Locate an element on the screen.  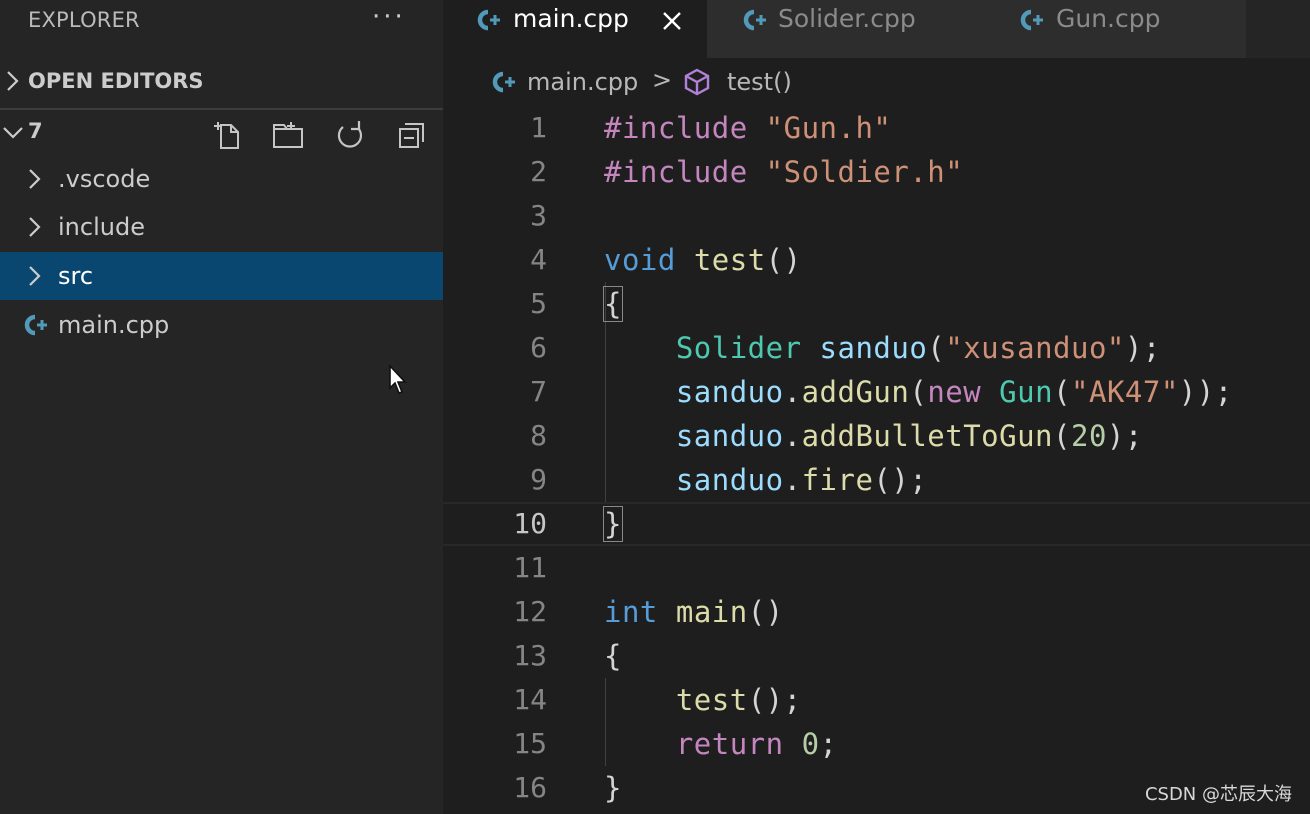
code-line: 10} is located at coordinates (876, 524).